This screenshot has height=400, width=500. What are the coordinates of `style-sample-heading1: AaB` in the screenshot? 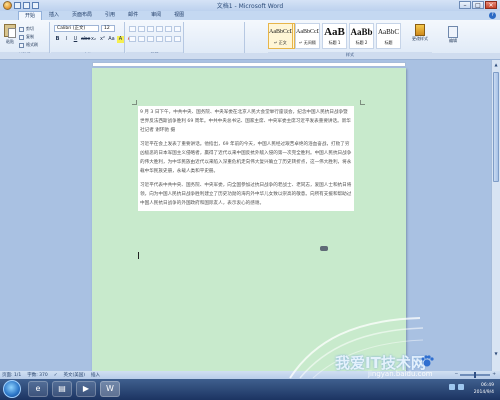 It's located at (334, 32).